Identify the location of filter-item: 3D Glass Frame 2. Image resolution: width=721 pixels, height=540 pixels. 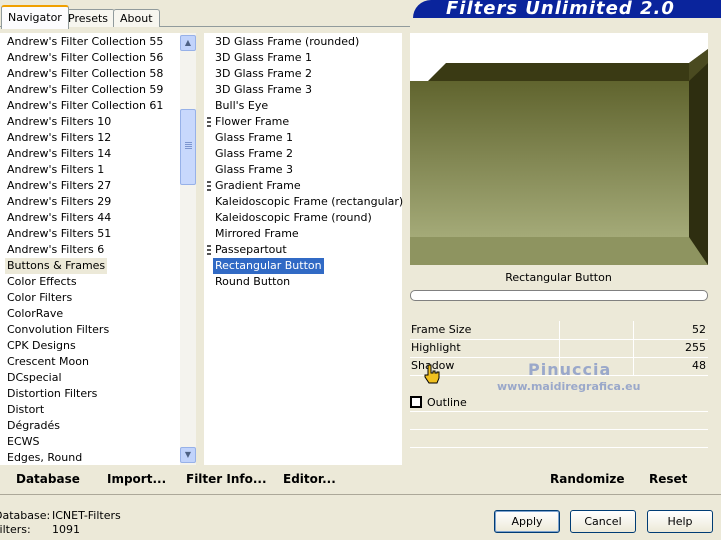
(263, 74).